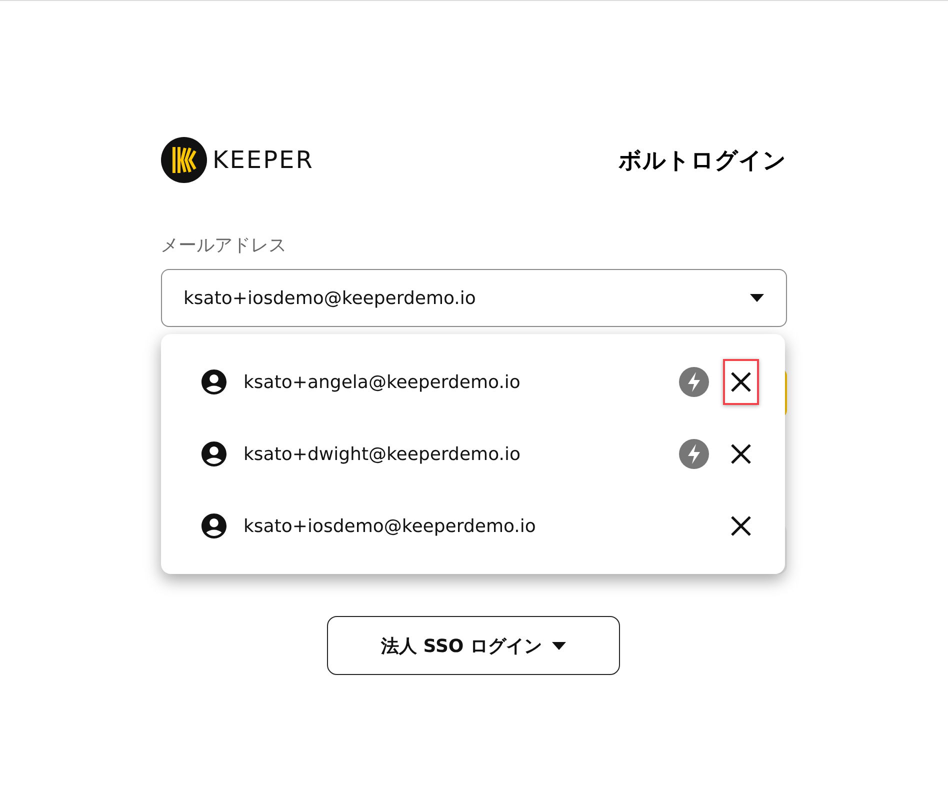  Describe the element at coordinates (383, 454) in the screenshot. I see `account-email: ksato+dwight@keeperdemo.io` at that location.